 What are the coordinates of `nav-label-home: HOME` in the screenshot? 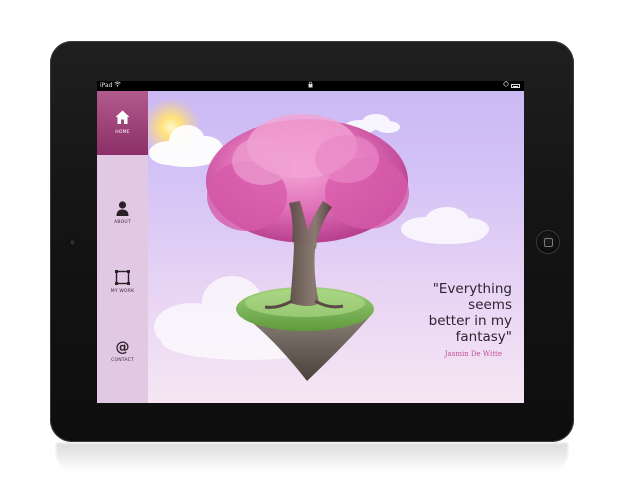 It's located at (122, 132).